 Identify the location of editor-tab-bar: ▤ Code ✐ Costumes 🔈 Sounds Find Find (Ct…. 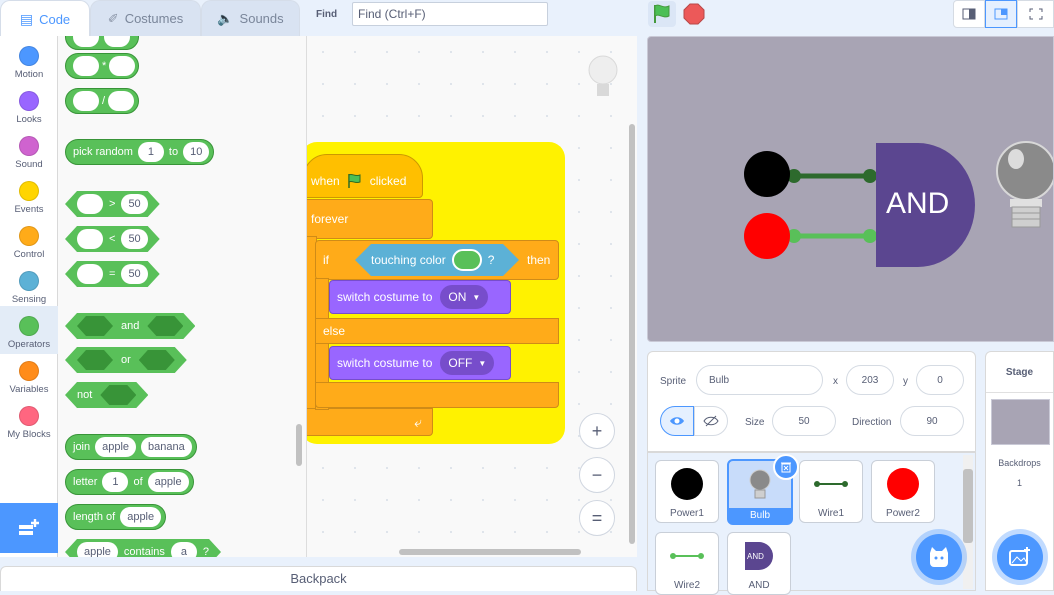
(320, 18).